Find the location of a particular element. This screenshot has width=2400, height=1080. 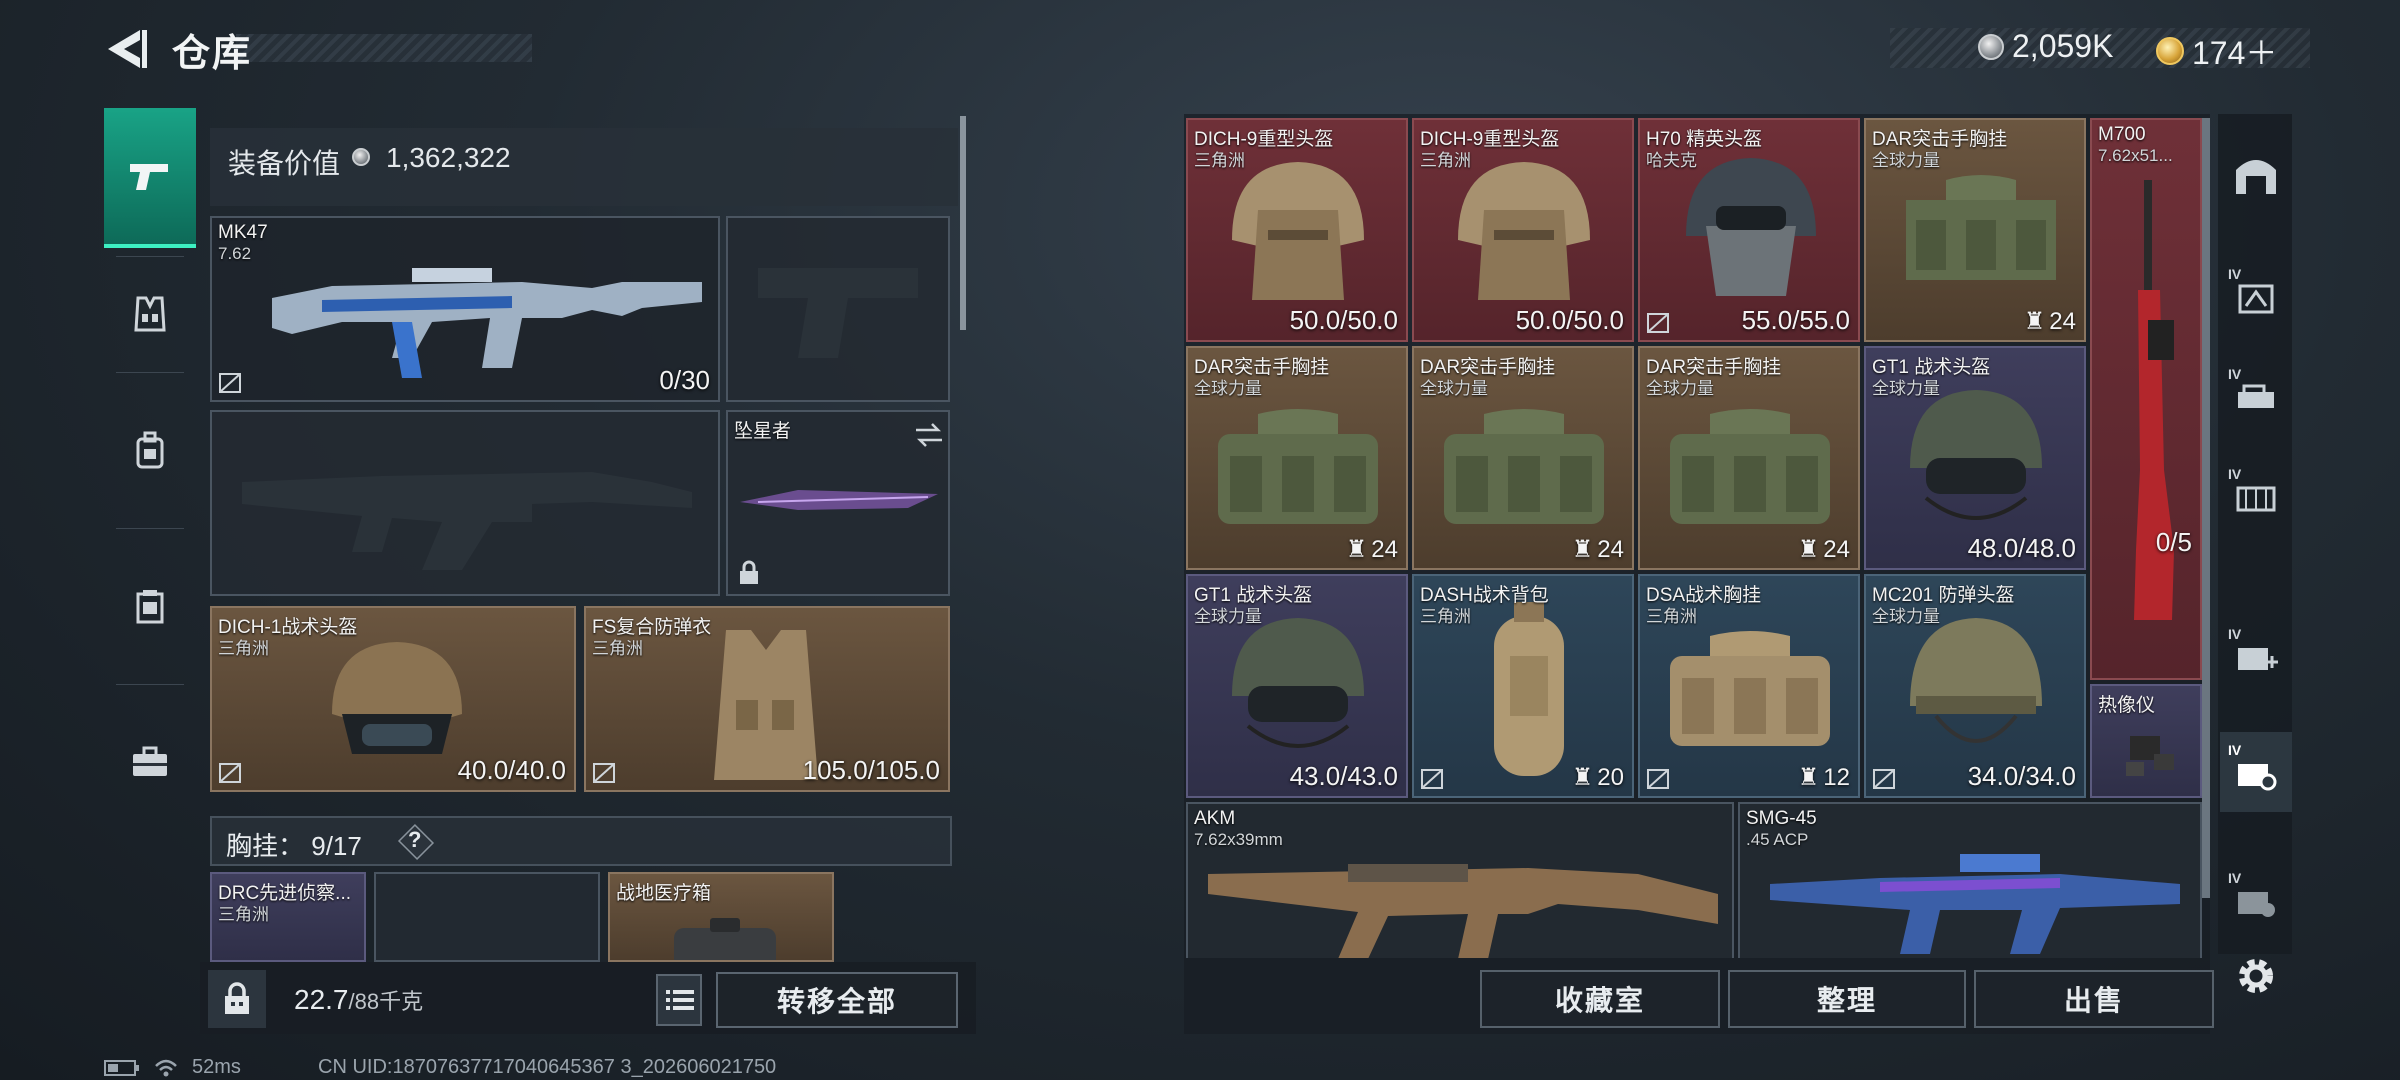

pistol-slot is located at coordinates (838, 309).